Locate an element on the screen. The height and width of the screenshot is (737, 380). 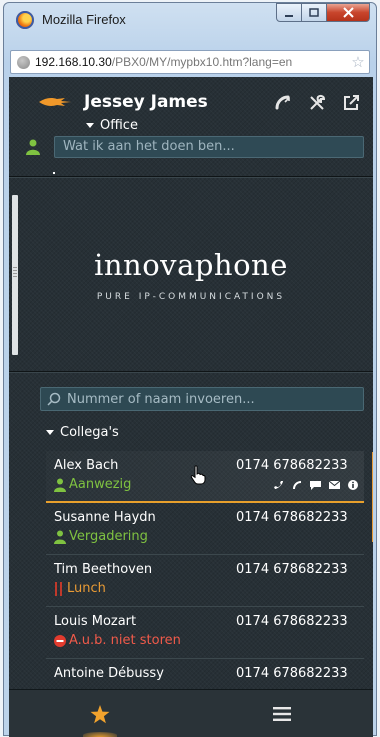
contact-row: Antoine Débussy 0174 678682233 is located at coordinates (205, 674).